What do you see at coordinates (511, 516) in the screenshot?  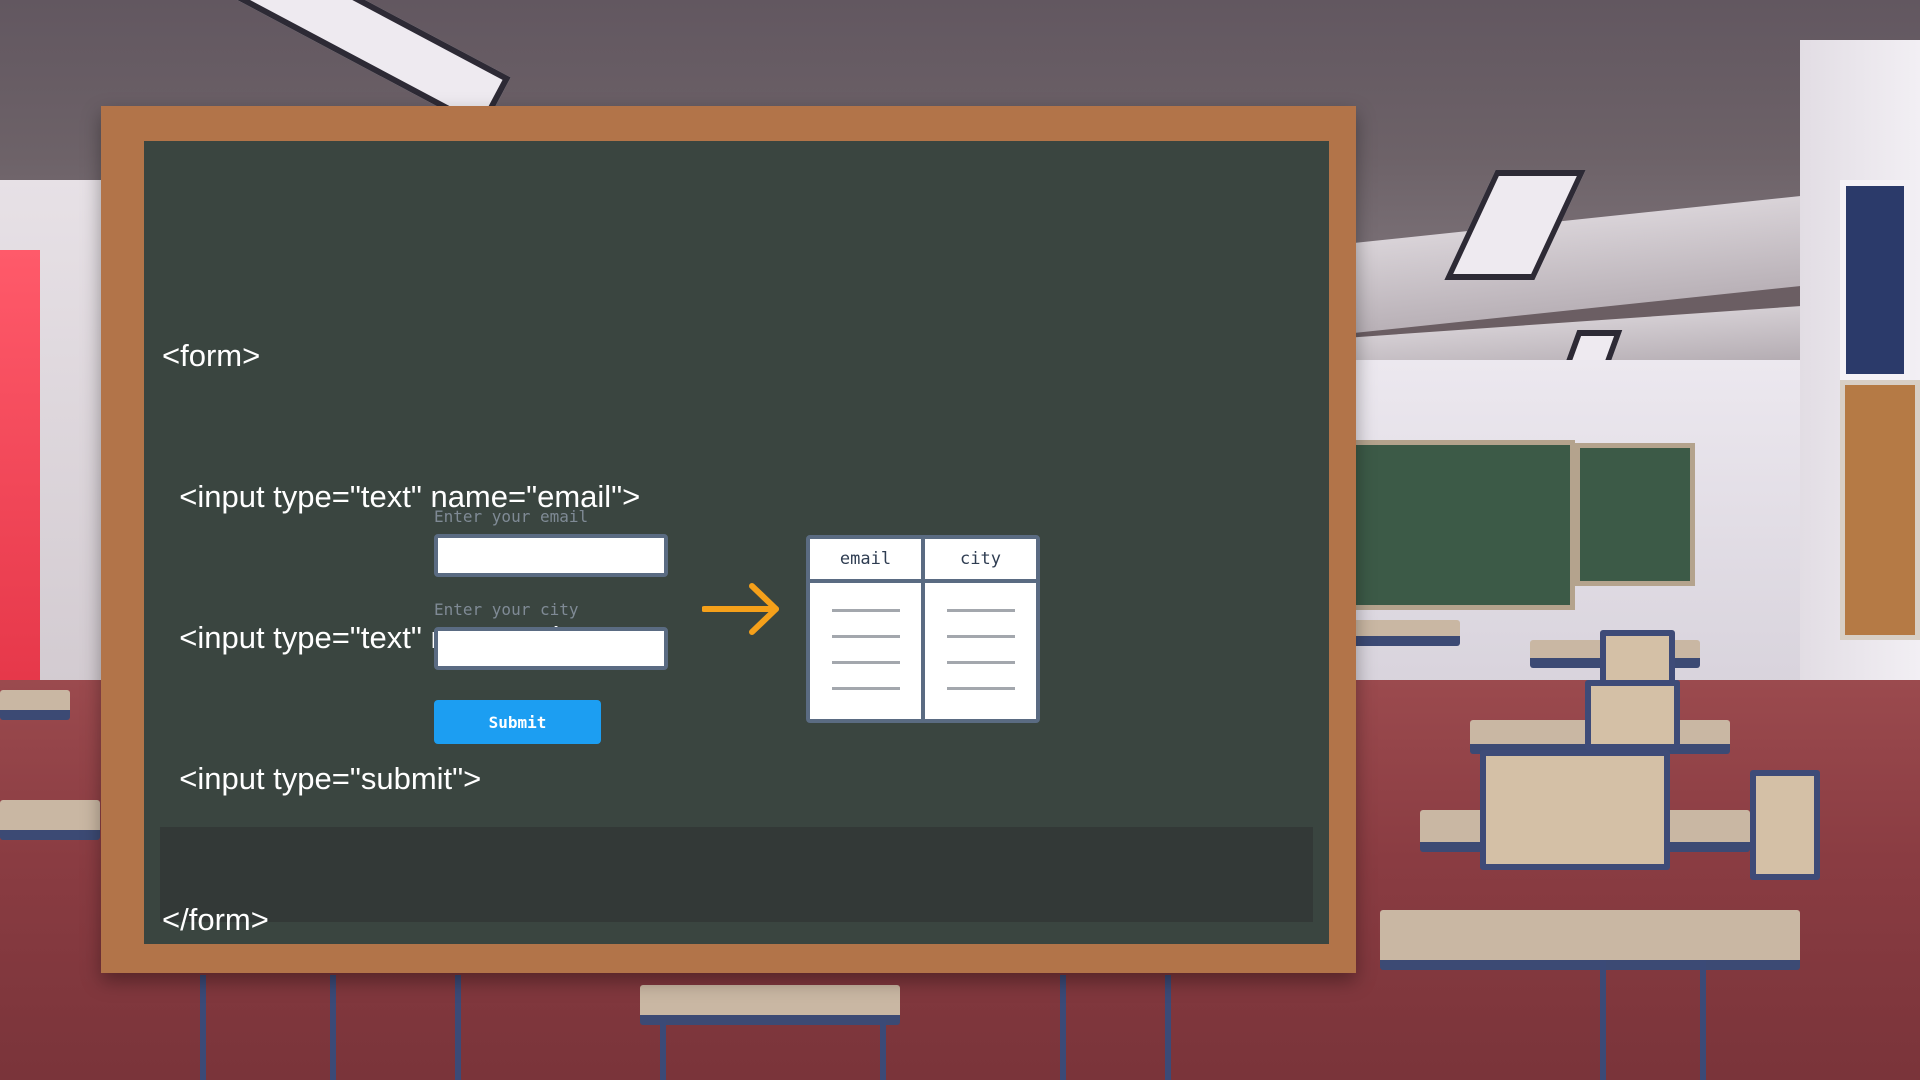 I see `email-field-label: Enter your email` at bounding box center [511, 516].